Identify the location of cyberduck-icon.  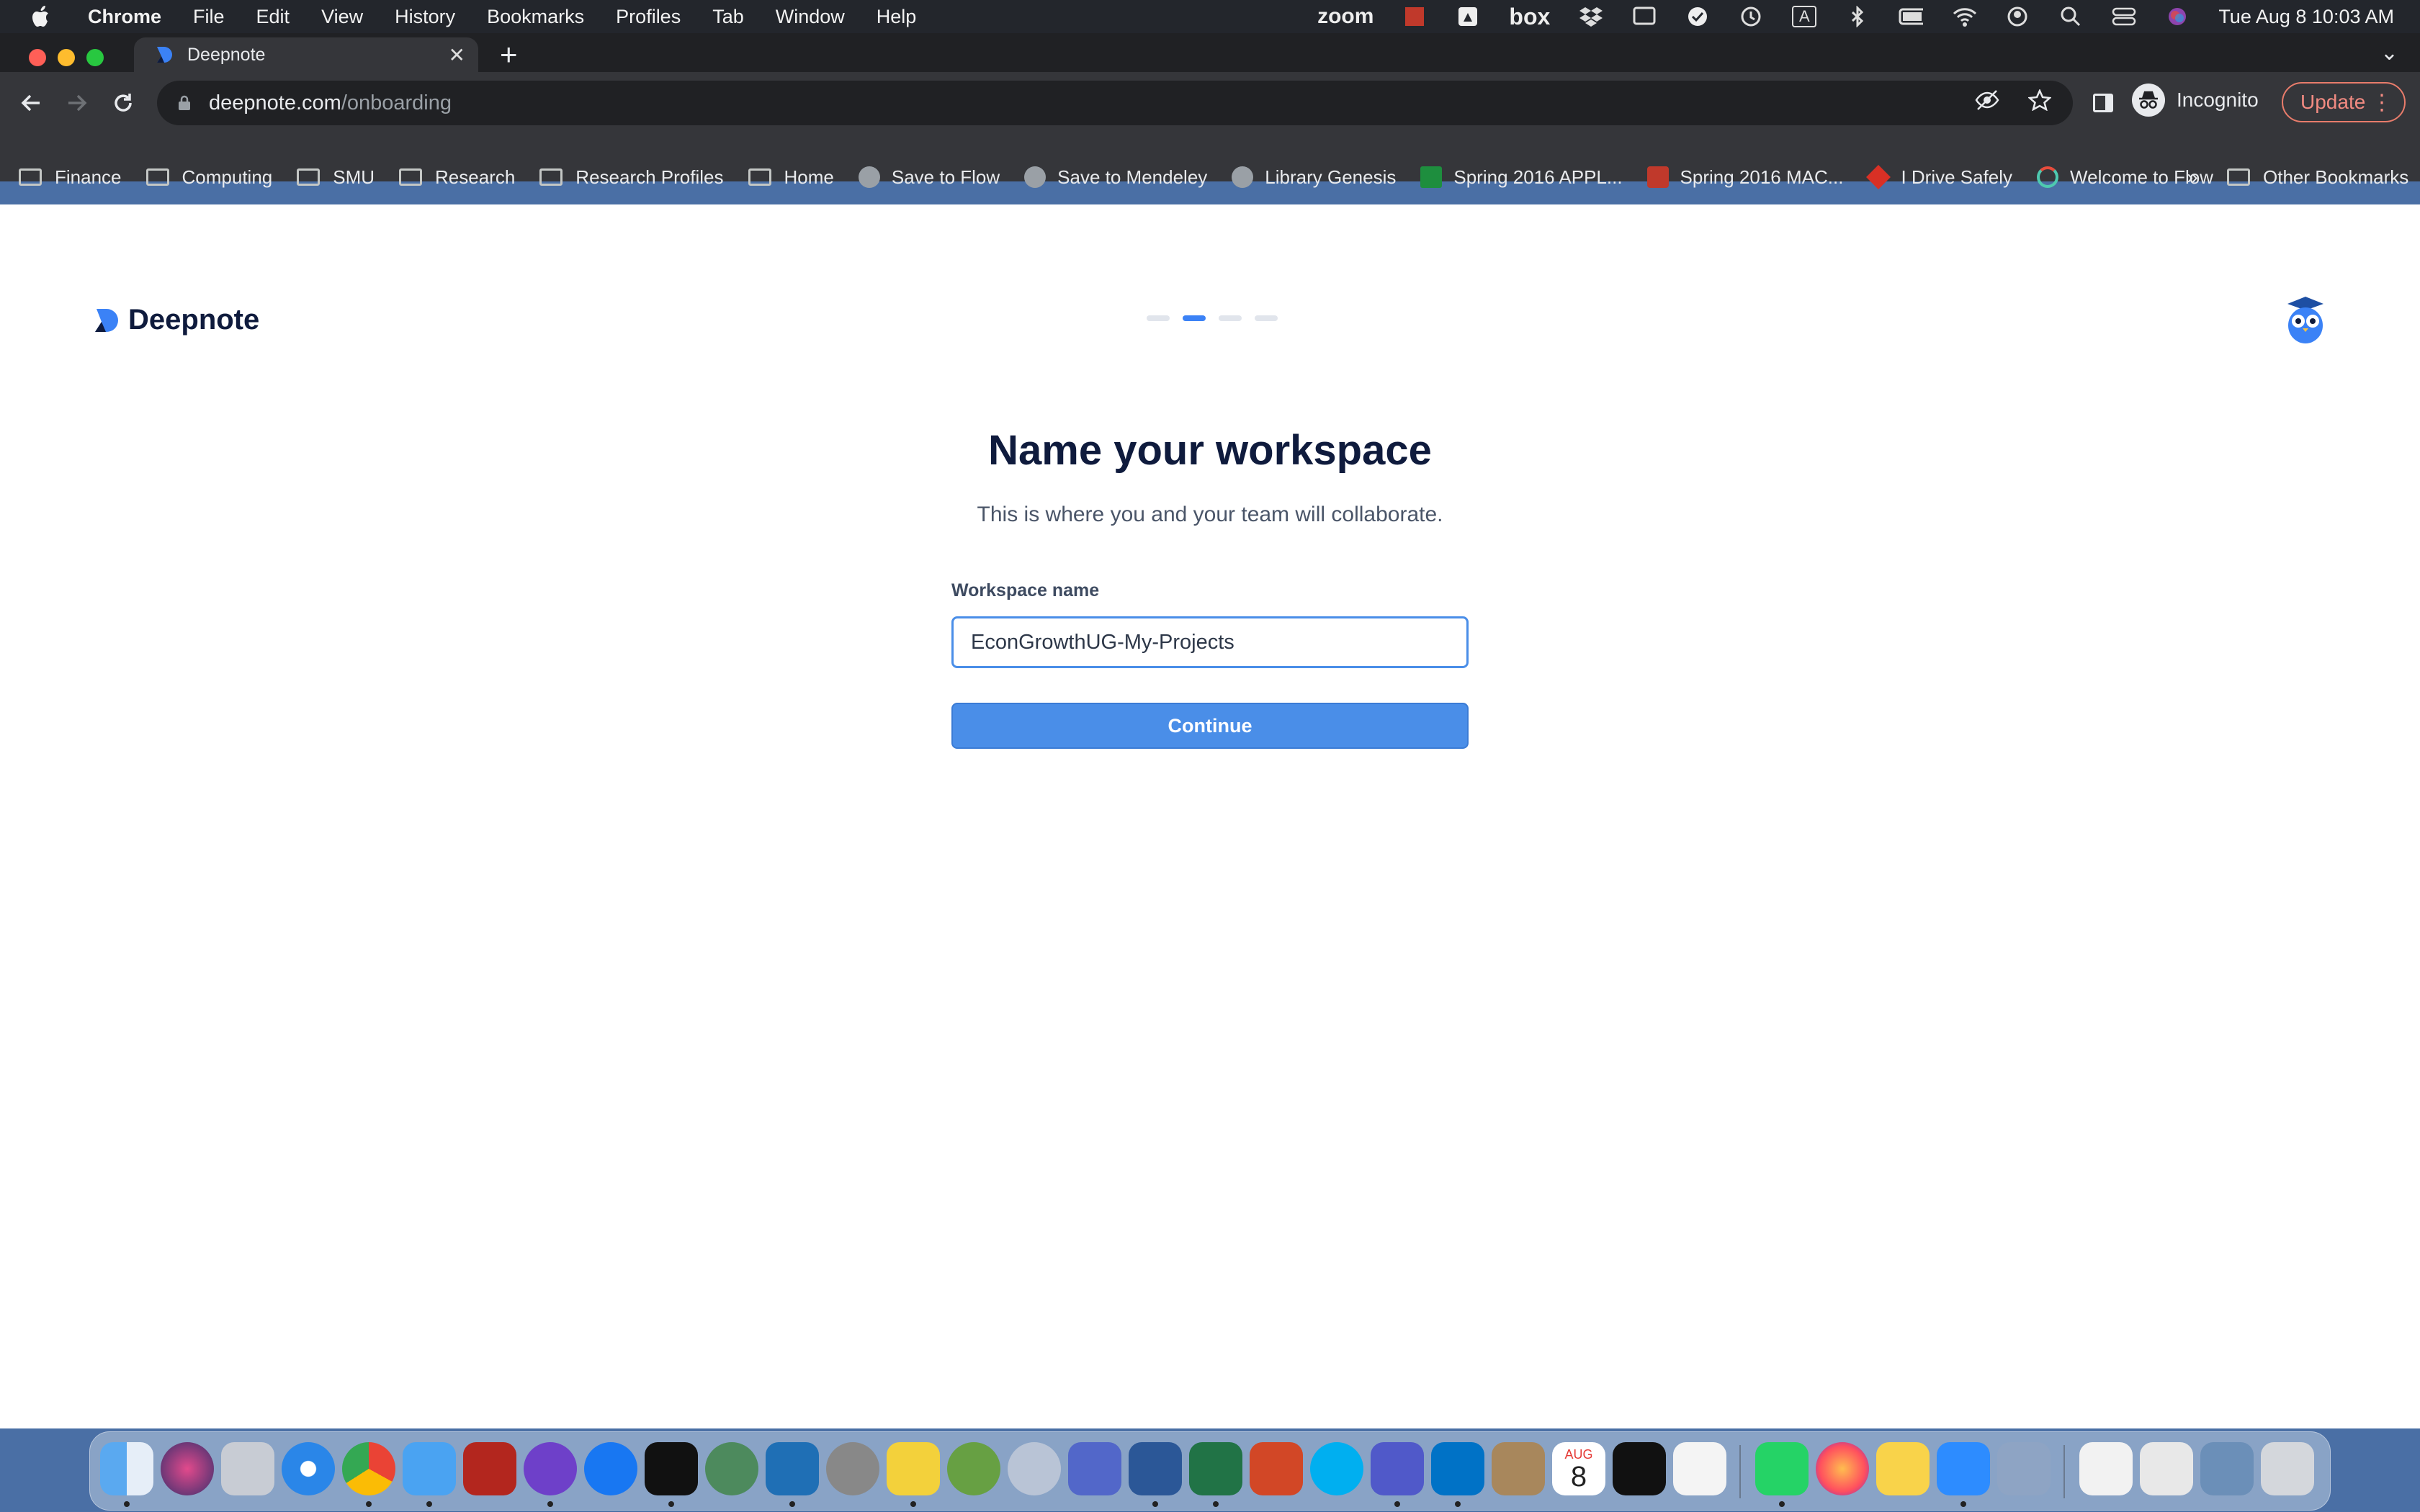
(1903, 1468).